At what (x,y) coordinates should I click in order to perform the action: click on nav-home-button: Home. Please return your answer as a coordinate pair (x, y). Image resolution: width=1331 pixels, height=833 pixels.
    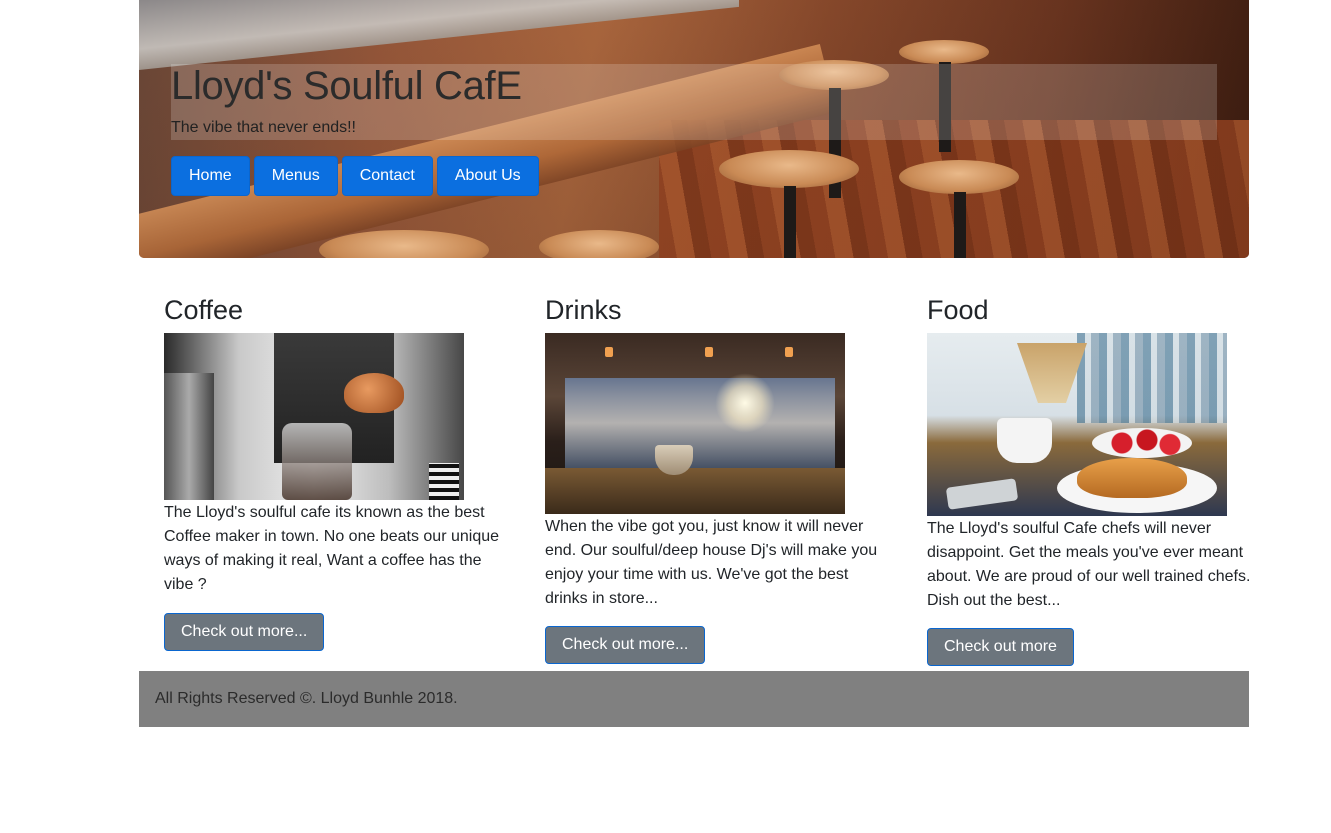
    Looking at the image, I should click on (210, 176).